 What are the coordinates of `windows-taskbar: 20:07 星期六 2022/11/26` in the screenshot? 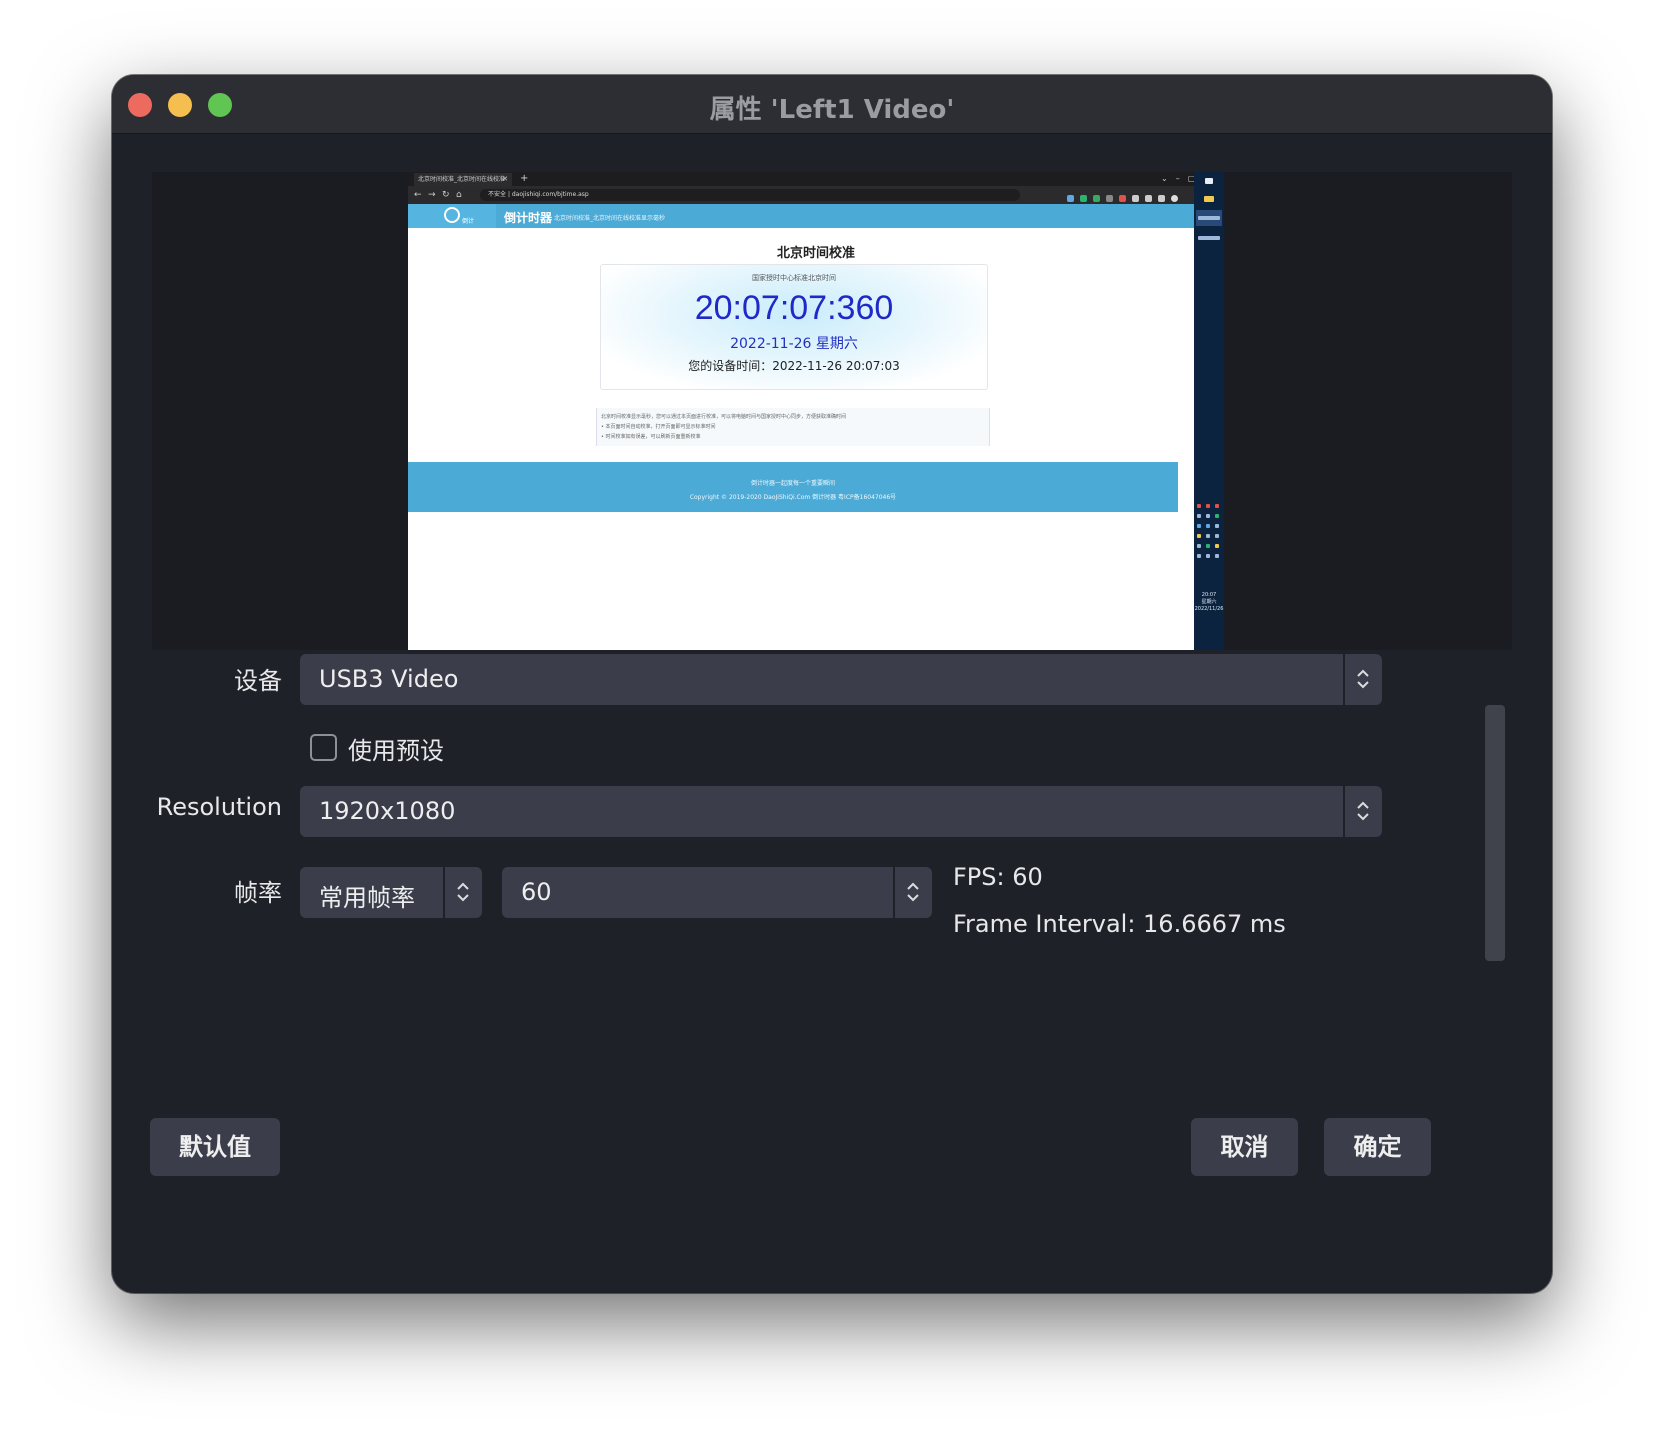 It's located at (1209, 411).